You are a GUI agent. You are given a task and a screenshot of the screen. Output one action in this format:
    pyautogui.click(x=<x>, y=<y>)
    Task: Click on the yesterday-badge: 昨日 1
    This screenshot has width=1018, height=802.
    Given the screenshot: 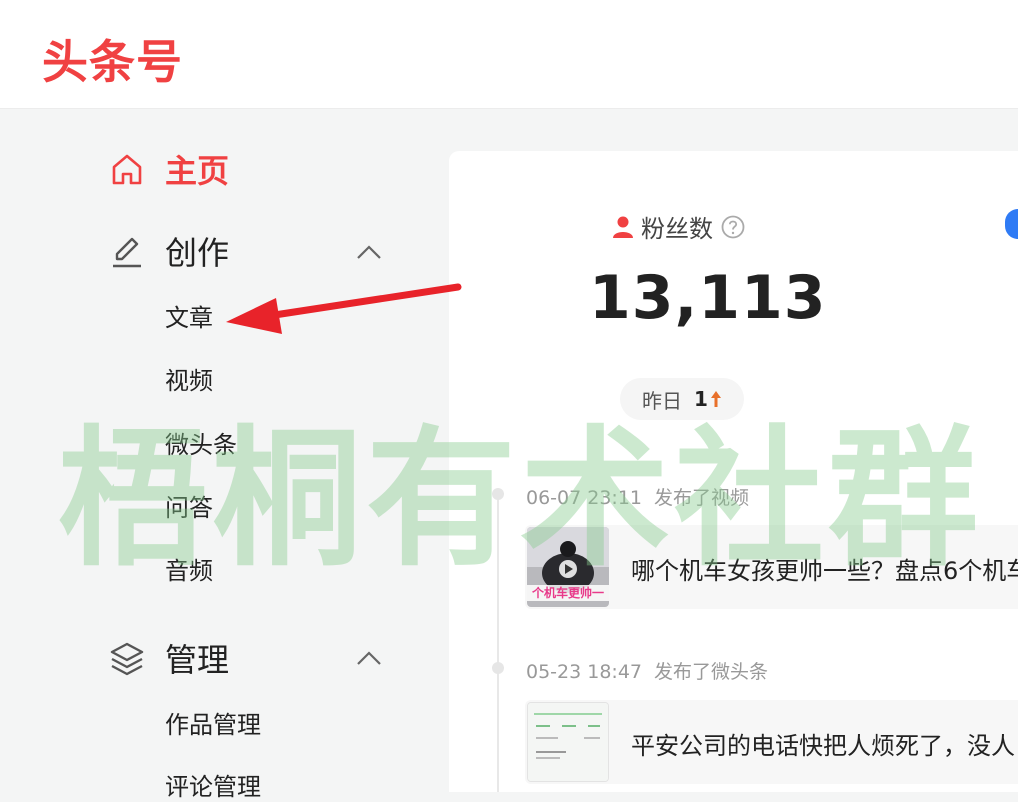 What is the action you would take?
    pyautogui.click(x=682, y=399)
    